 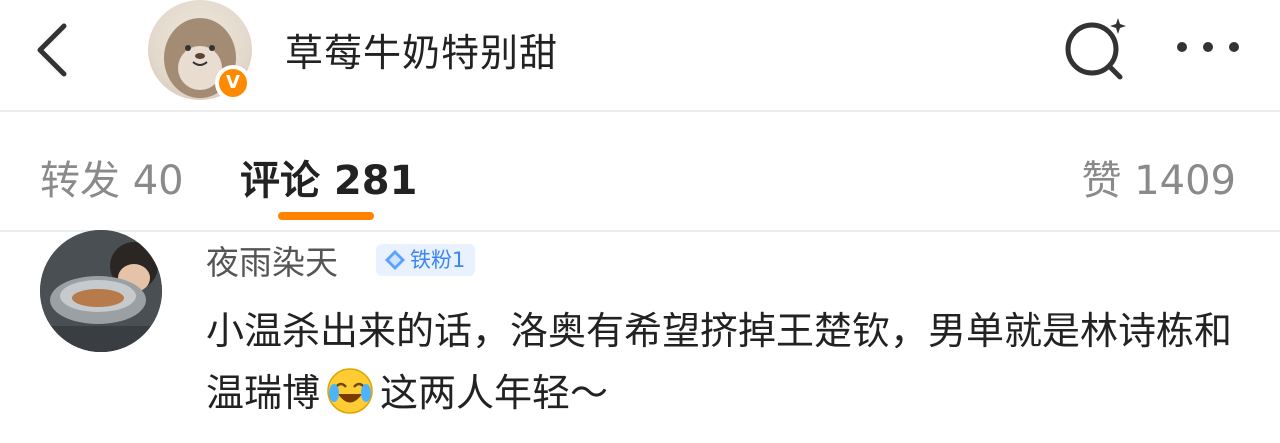 I want to click on commenter-avatar, so click(x=101, y=291).